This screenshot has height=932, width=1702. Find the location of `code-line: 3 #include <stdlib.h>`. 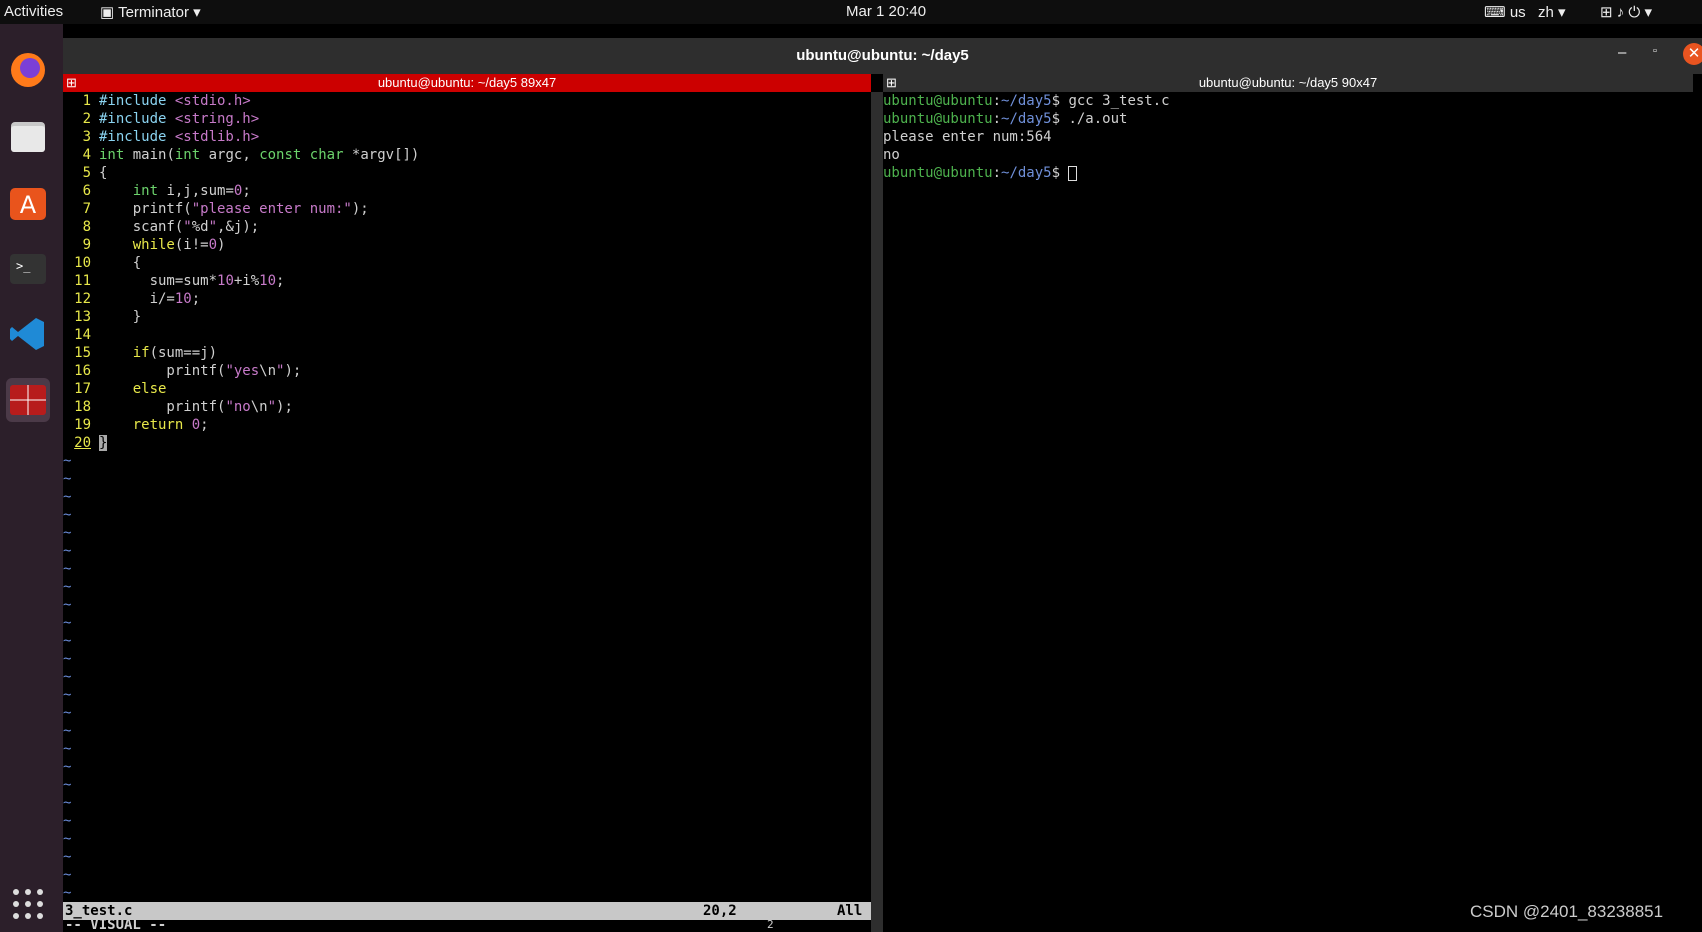

code-line: 3 #include <stdlib.h> is located at coordinates (171, 137).